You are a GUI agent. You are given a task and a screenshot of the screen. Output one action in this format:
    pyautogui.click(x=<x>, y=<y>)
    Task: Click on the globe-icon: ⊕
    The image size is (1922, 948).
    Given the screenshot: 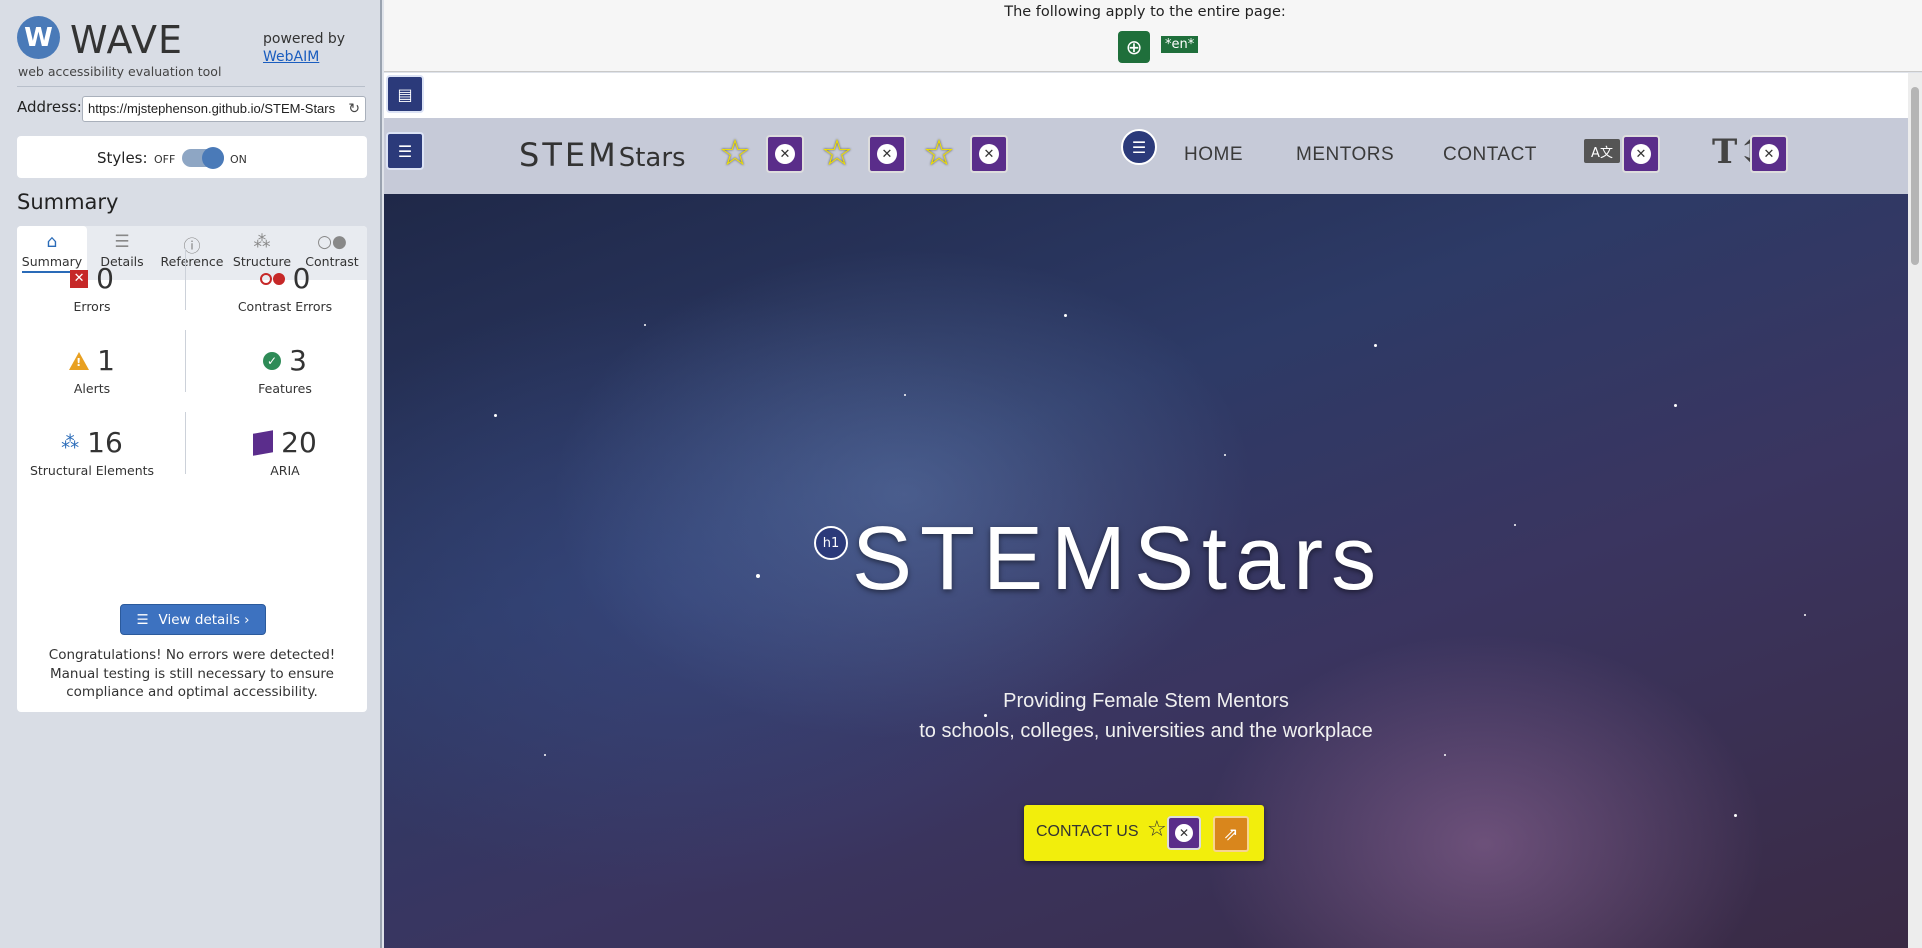 What is the action you would take?
    pyautogui.click(x=1134, y=47)
    